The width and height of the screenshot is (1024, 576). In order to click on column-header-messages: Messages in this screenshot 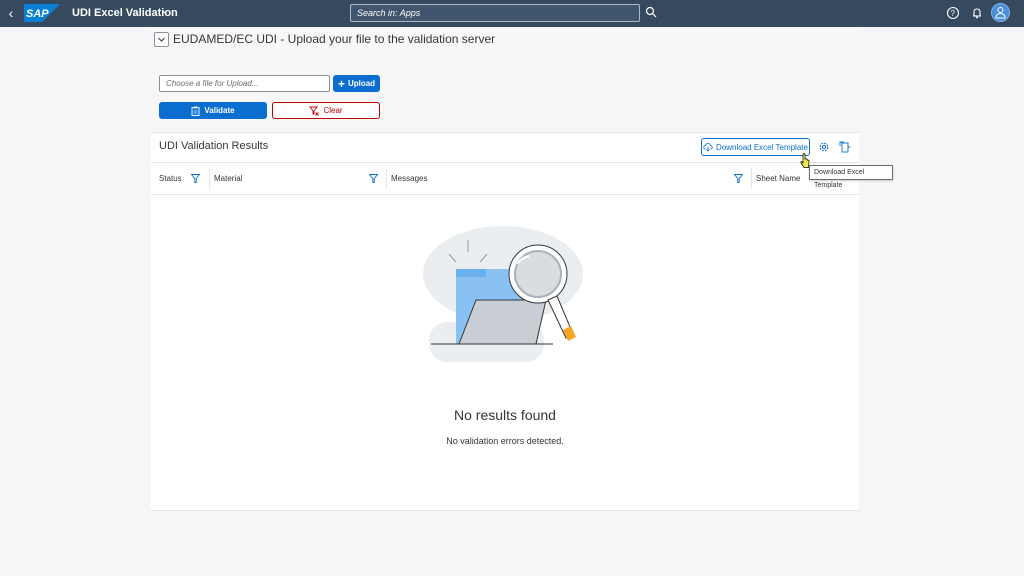, I will do `click(409, 178)`.